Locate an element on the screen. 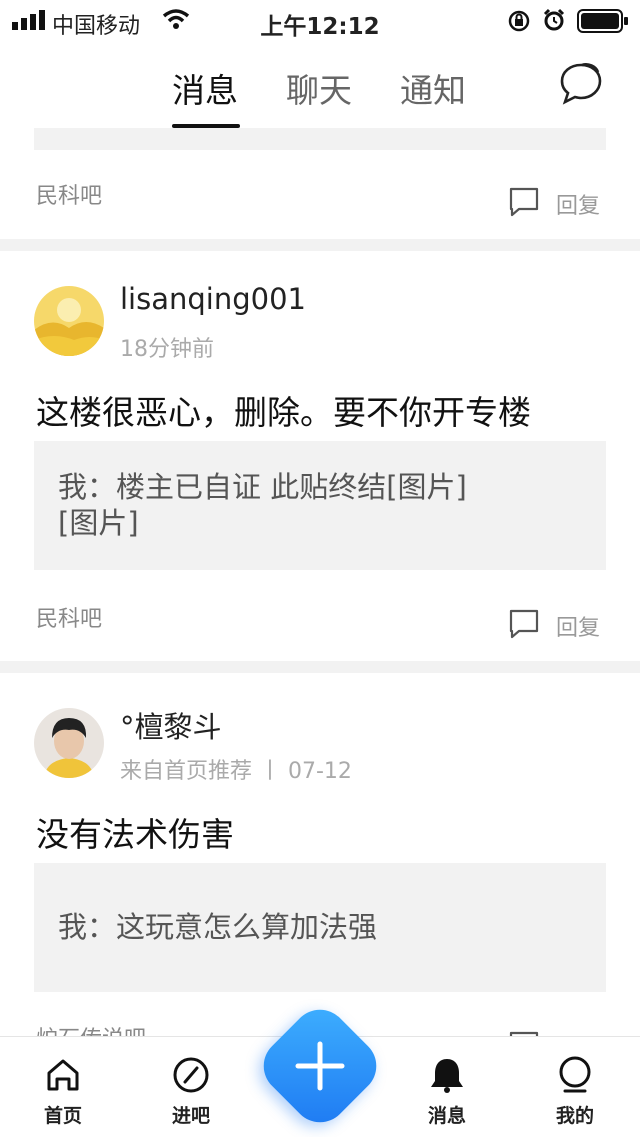  post-meta: 来自首页推荐 丨 07-12 is located at coordinates (236, 771).